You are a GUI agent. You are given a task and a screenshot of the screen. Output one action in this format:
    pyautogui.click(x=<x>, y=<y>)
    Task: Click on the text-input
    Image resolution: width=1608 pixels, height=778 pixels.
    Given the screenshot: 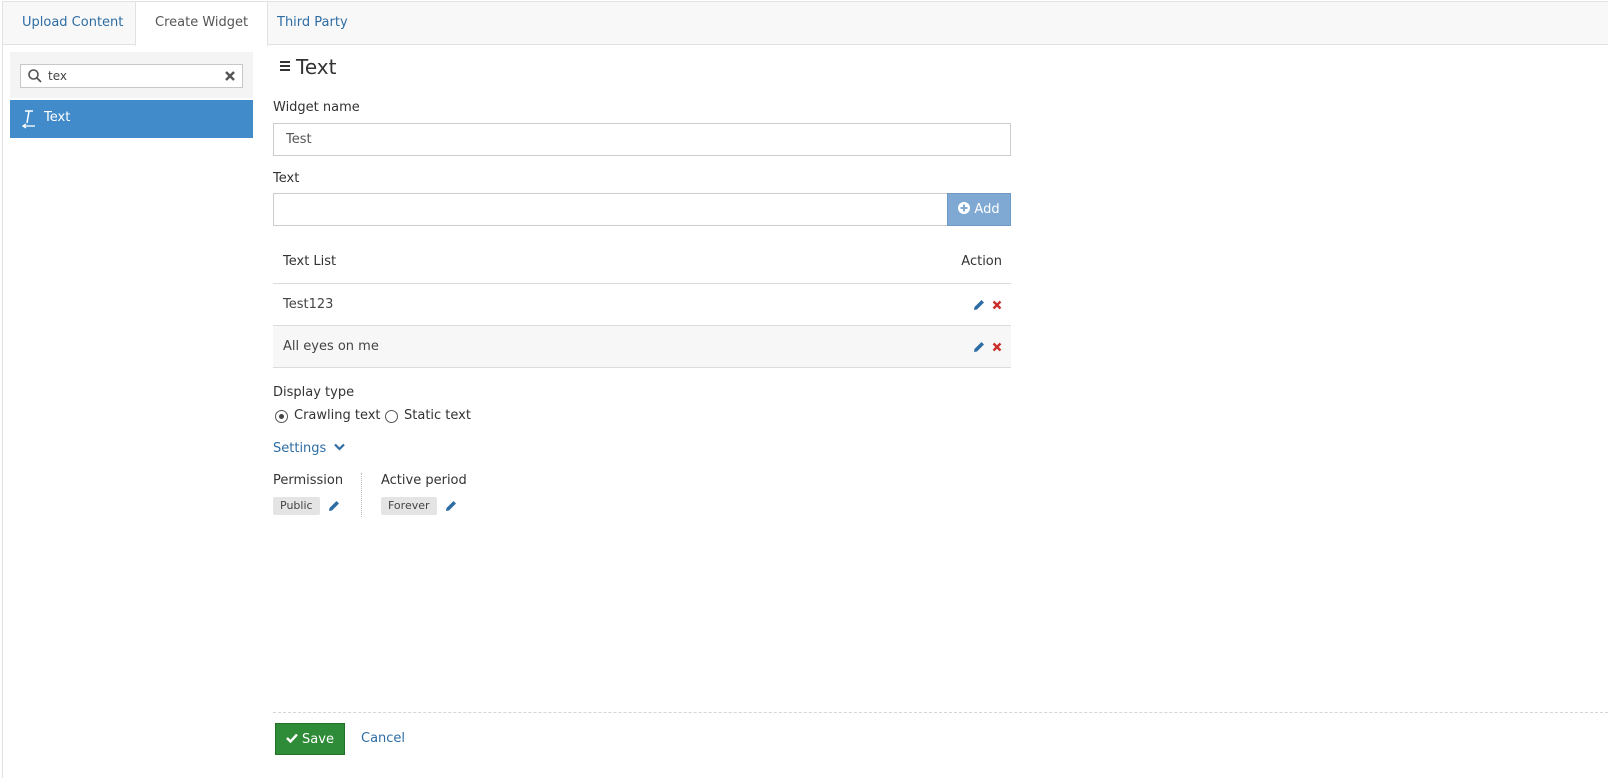 What is the action you would take?
    pyautogui.click(x=610, y=209)
    